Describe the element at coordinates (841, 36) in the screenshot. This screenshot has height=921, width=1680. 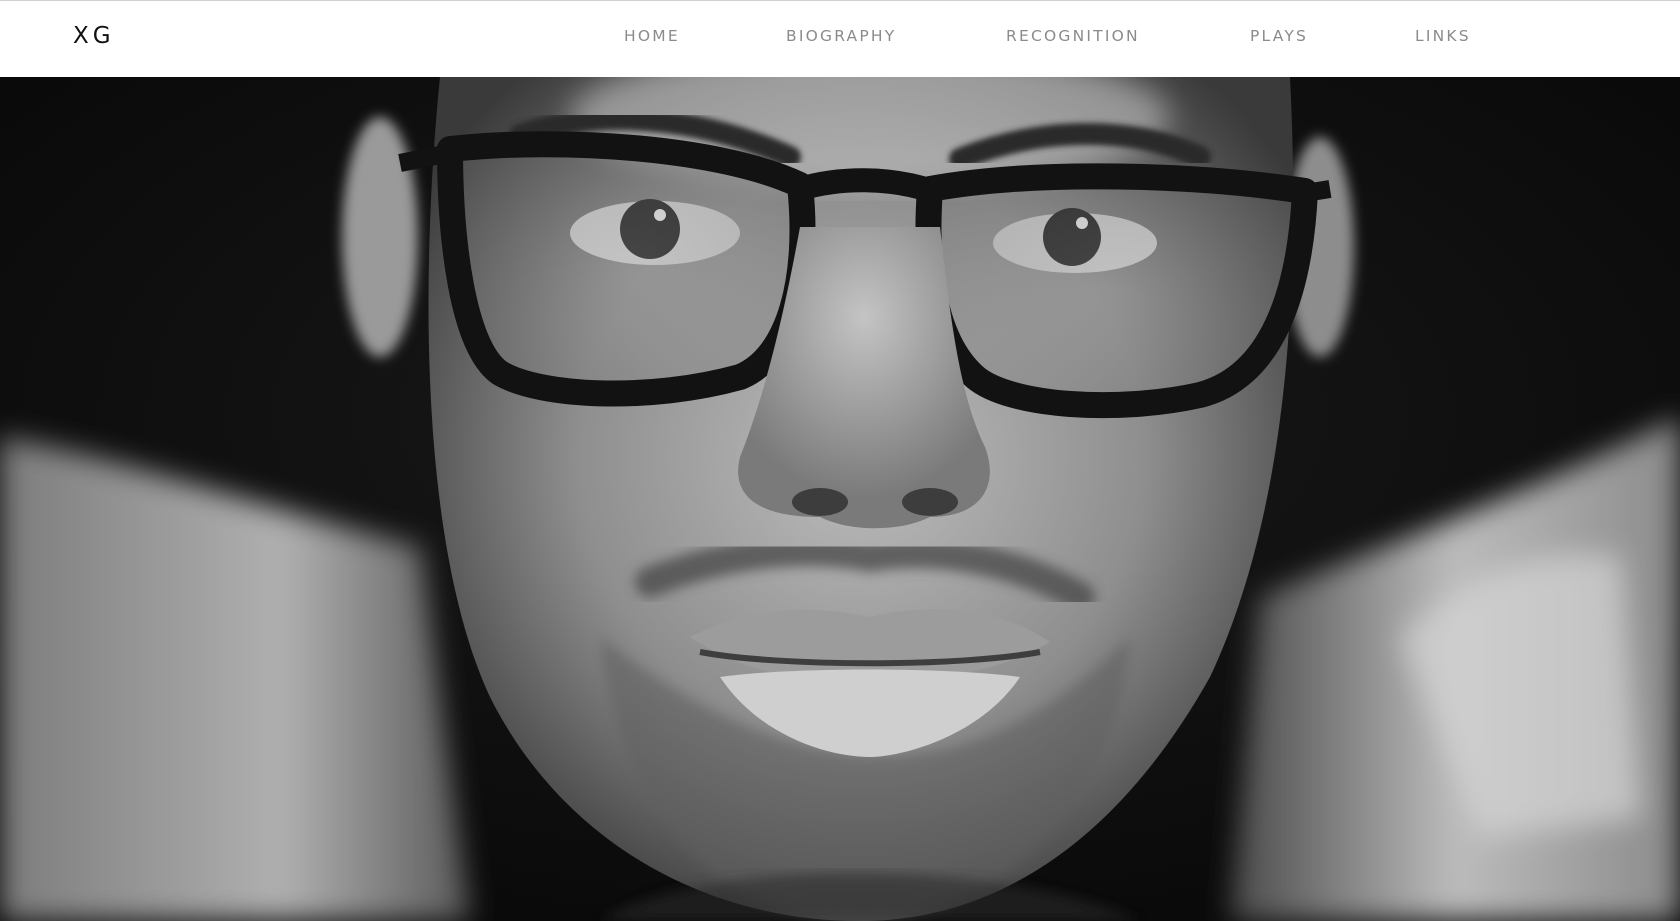
I see `nav-biography: BIOGRAPHY` at that location.